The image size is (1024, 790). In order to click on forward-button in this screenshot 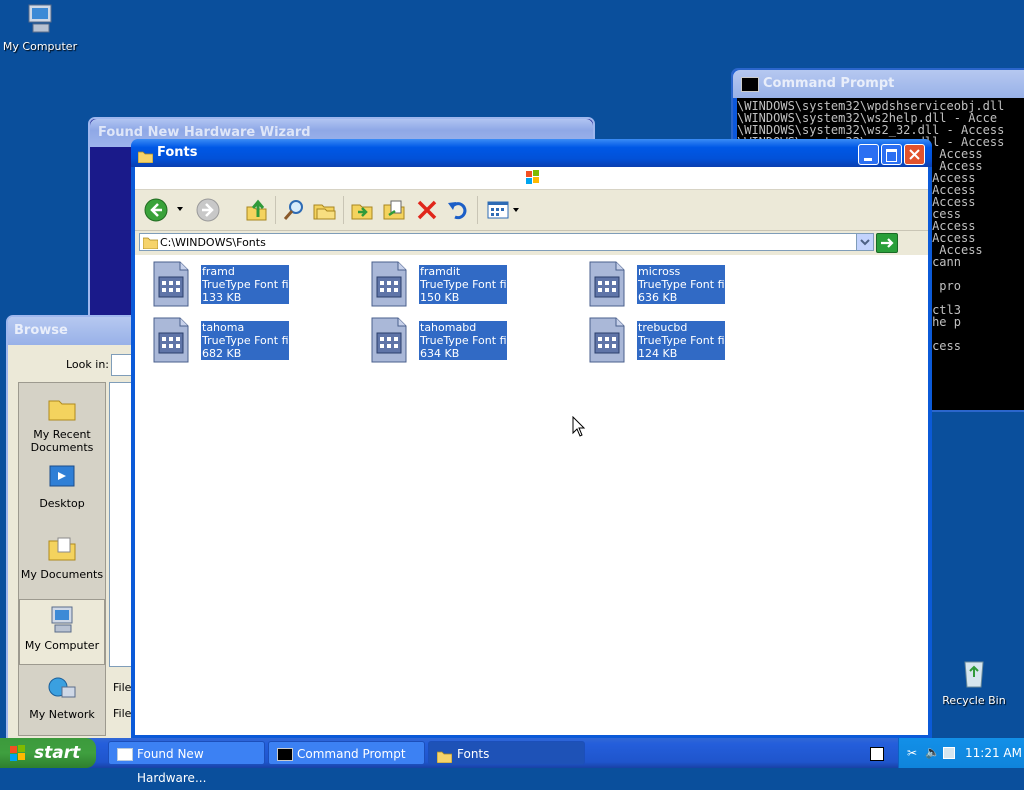, I will do `click(208, 210)`.